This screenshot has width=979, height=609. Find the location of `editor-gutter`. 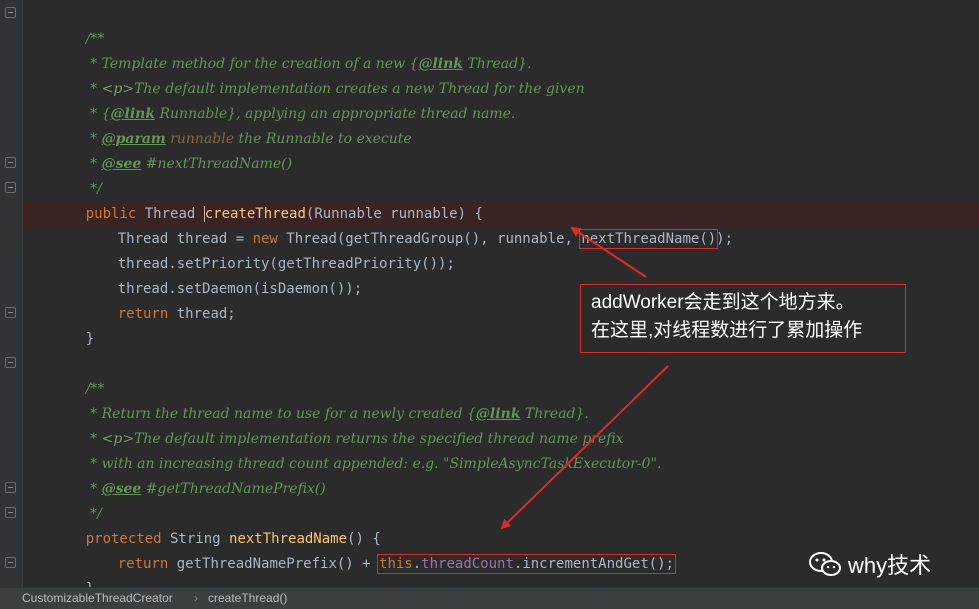

editor-gutter is located at coordinates (11, 293).